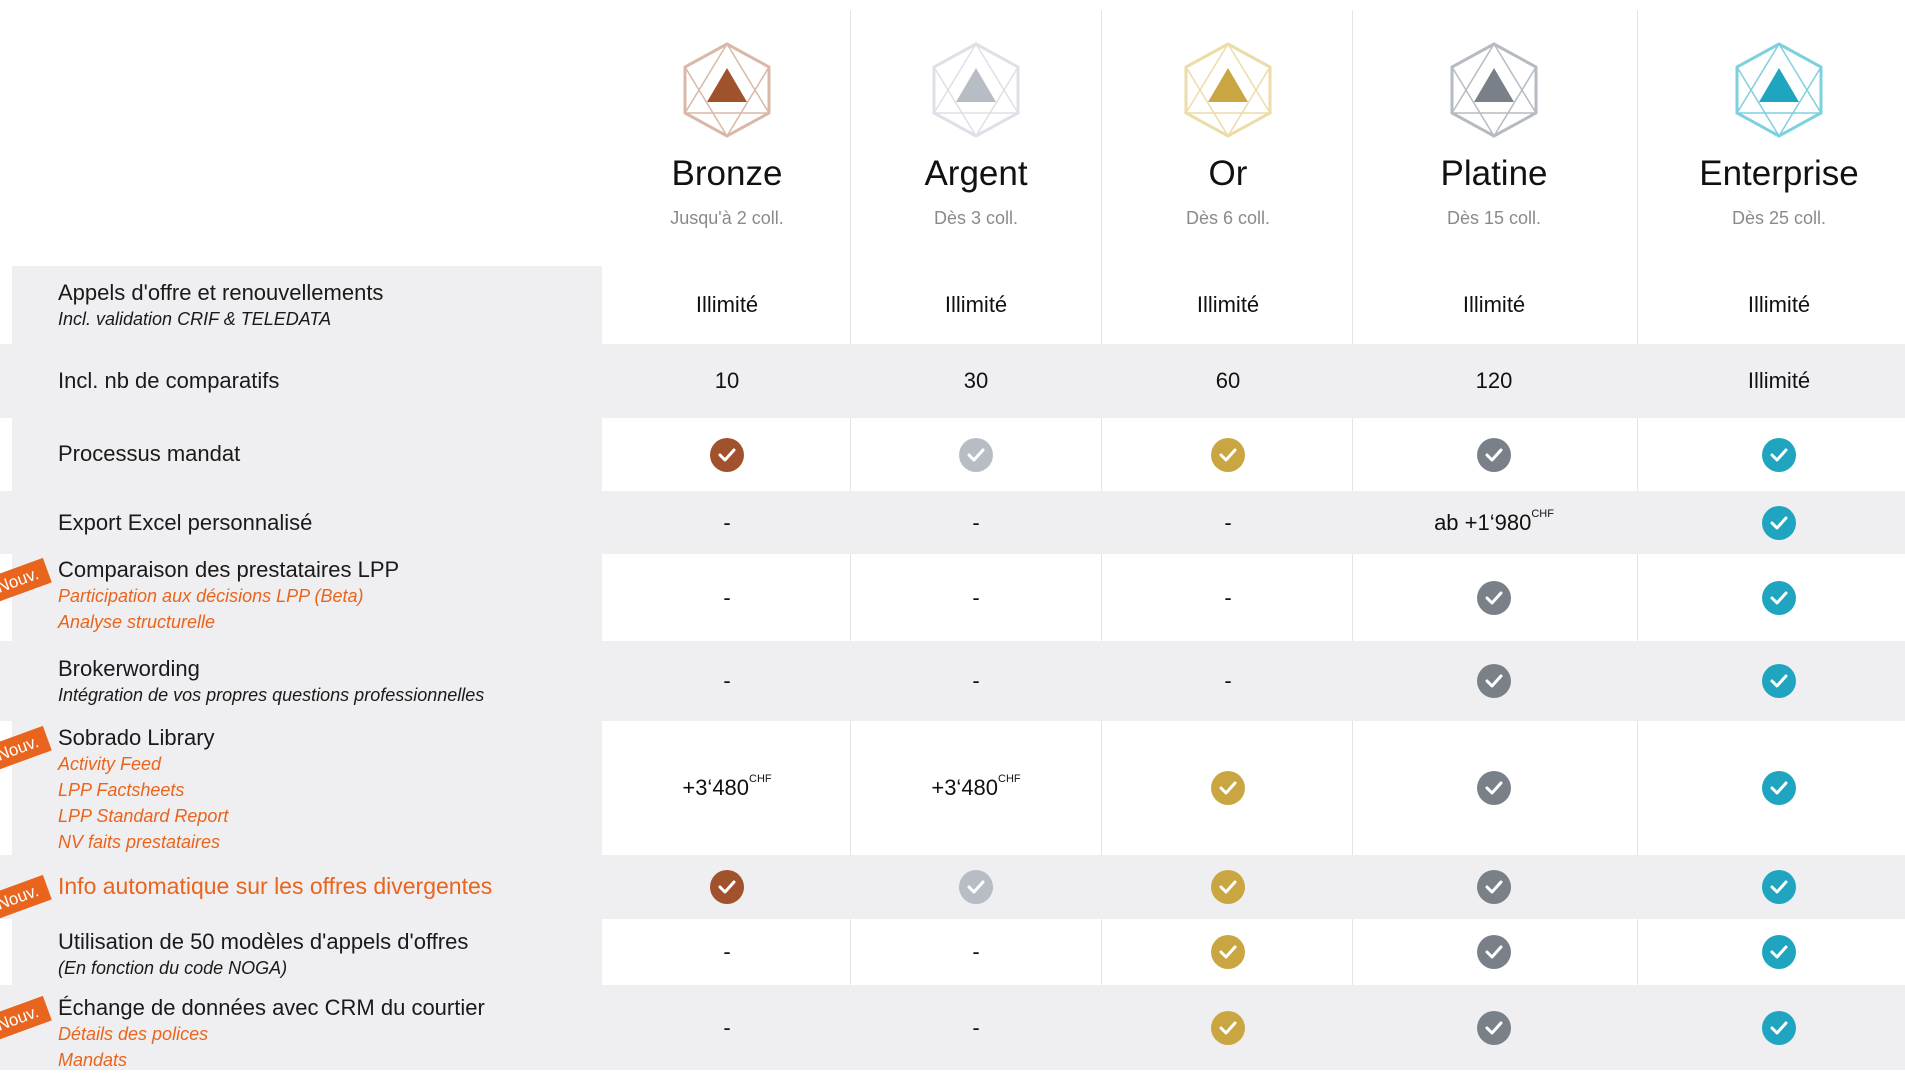 The image size is (1905, 1073). I want to click on tier-header-argent: Argent Dès 3 coll., so click(976, 134).